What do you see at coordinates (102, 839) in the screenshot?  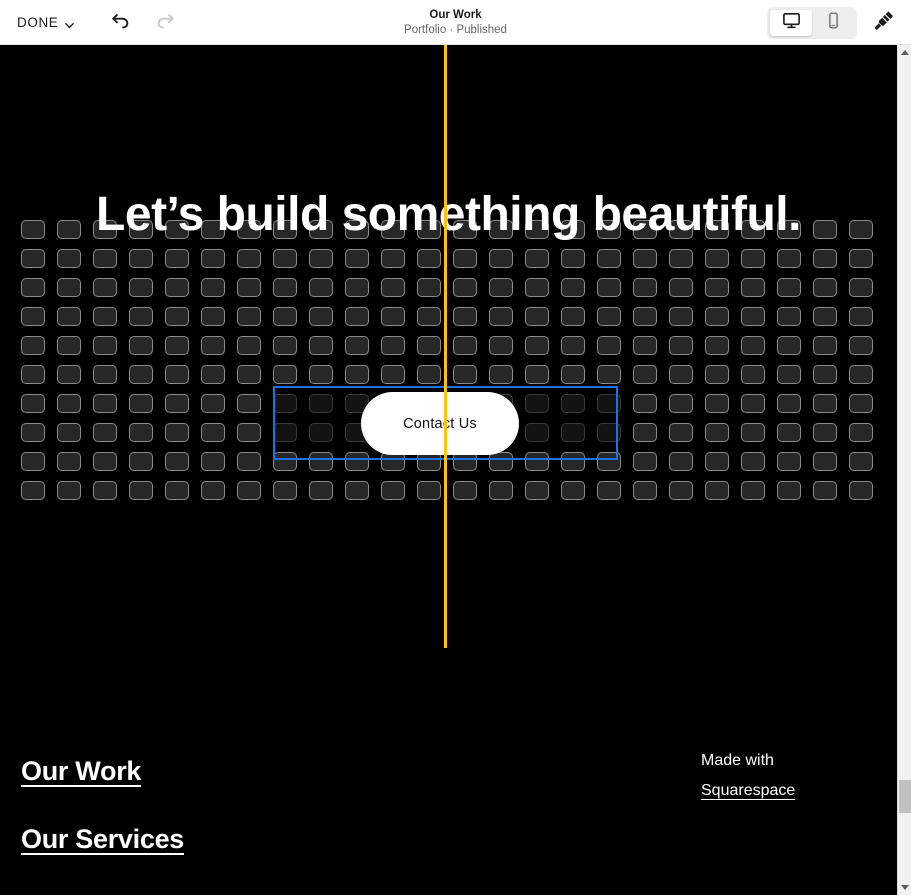 I see `footer-link-our-services: Our Services` at bounding box center [102, 839].